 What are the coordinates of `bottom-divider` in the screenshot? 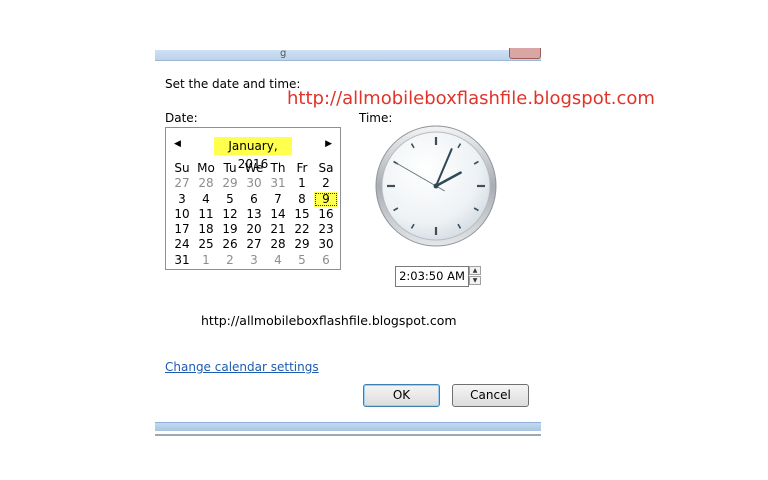 It's located at (348, 435).